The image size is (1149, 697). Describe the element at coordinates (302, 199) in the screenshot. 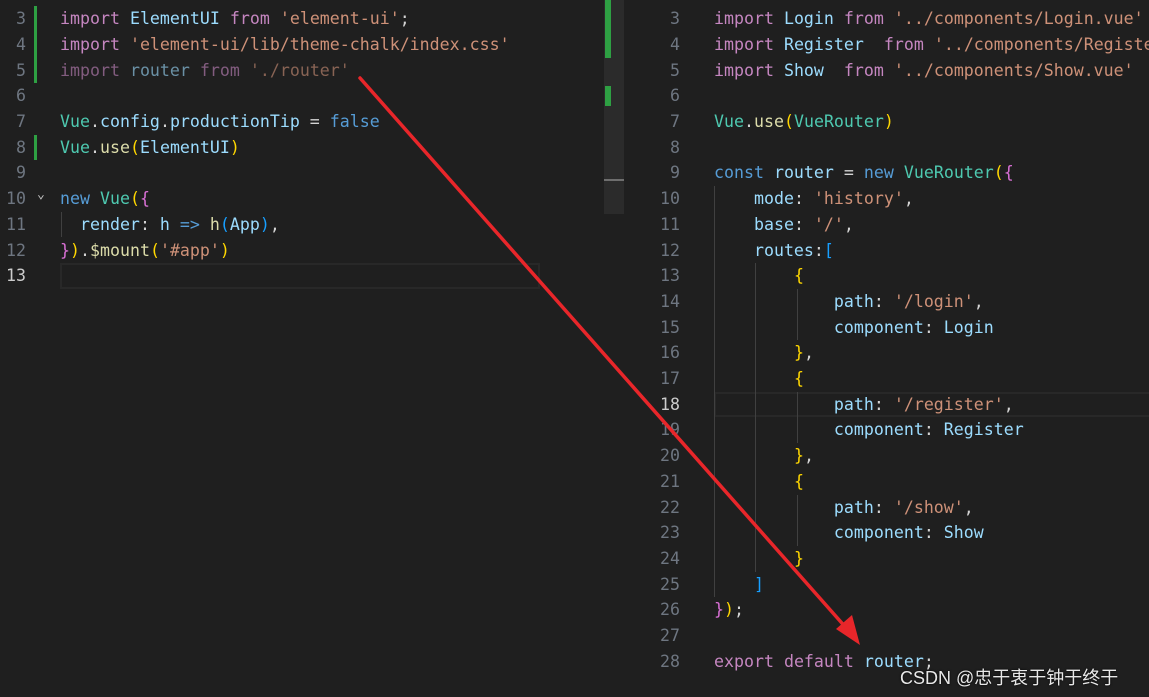

I see `code-line: 10 ⌄ new Vue({` at that location.